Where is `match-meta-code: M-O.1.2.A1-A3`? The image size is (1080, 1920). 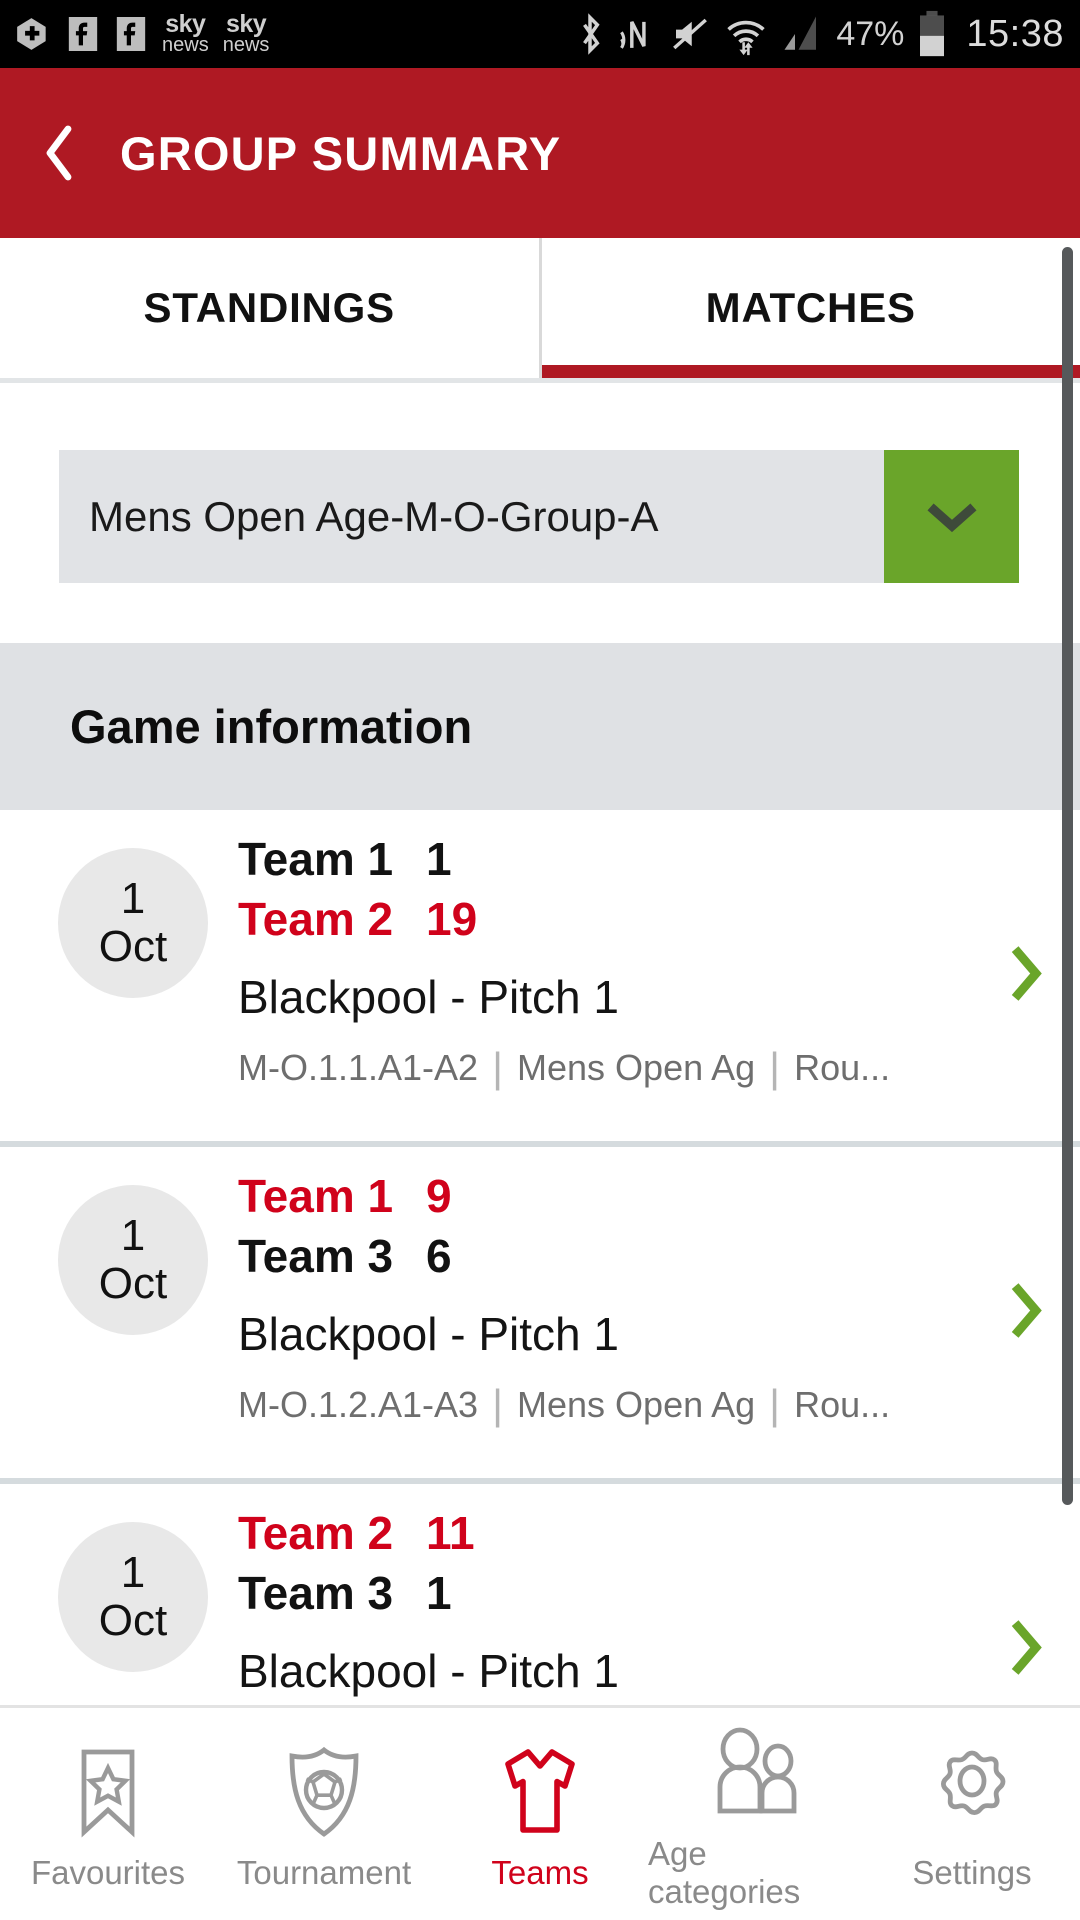
match-meta-code: M-O.1.2.A1-A3 is located at coordinates (358, 1404).